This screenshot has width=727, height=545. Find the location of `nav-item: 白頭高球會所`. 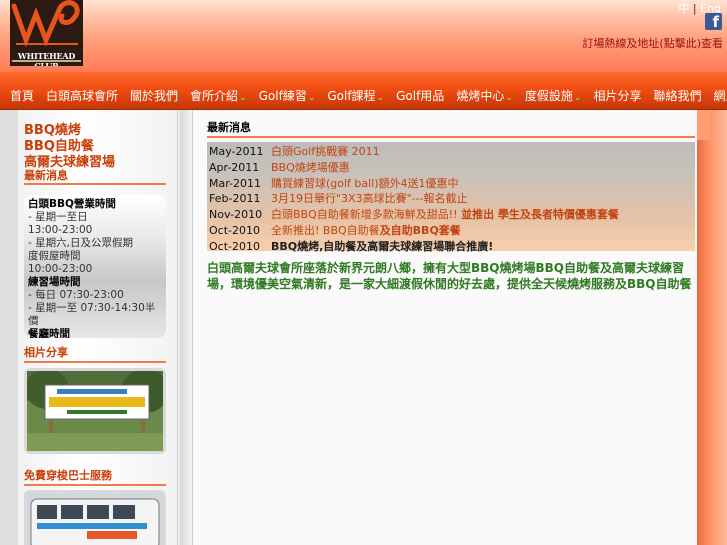

nav-item: 白頭高球會所 is located at coordinates (82, 95).